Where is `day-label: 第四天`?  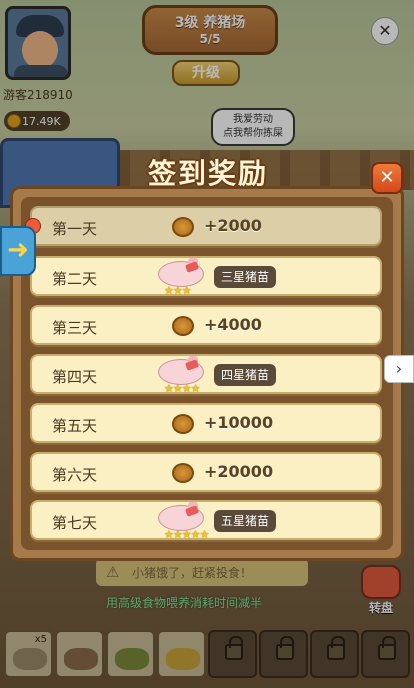
day-label: 第四天 is located at coordinates (75, 377).